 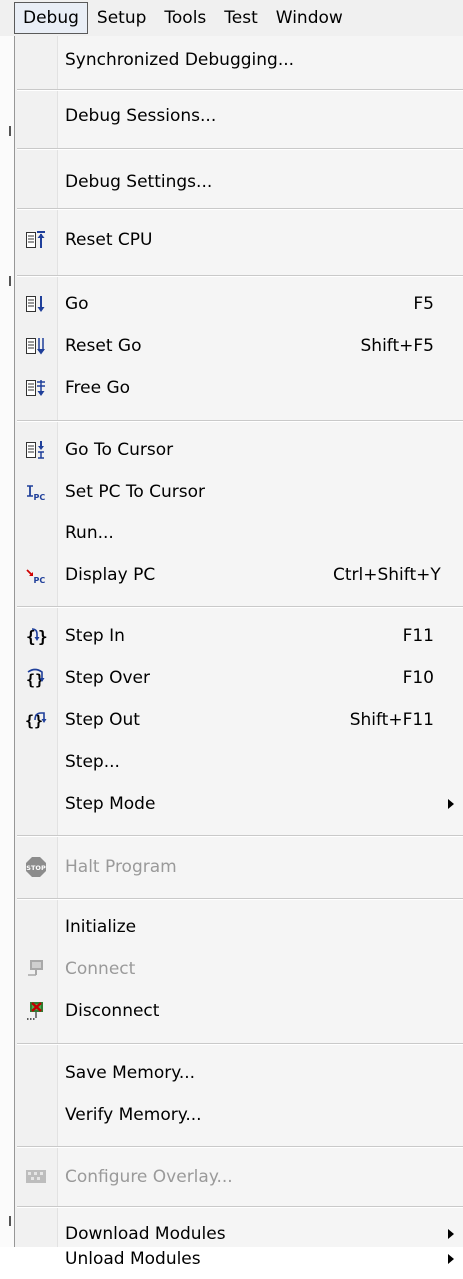 What do you see at coordinates (240, 18) in the screenshot?
I see `menu-test: Test` at bounding box center [240, 18].